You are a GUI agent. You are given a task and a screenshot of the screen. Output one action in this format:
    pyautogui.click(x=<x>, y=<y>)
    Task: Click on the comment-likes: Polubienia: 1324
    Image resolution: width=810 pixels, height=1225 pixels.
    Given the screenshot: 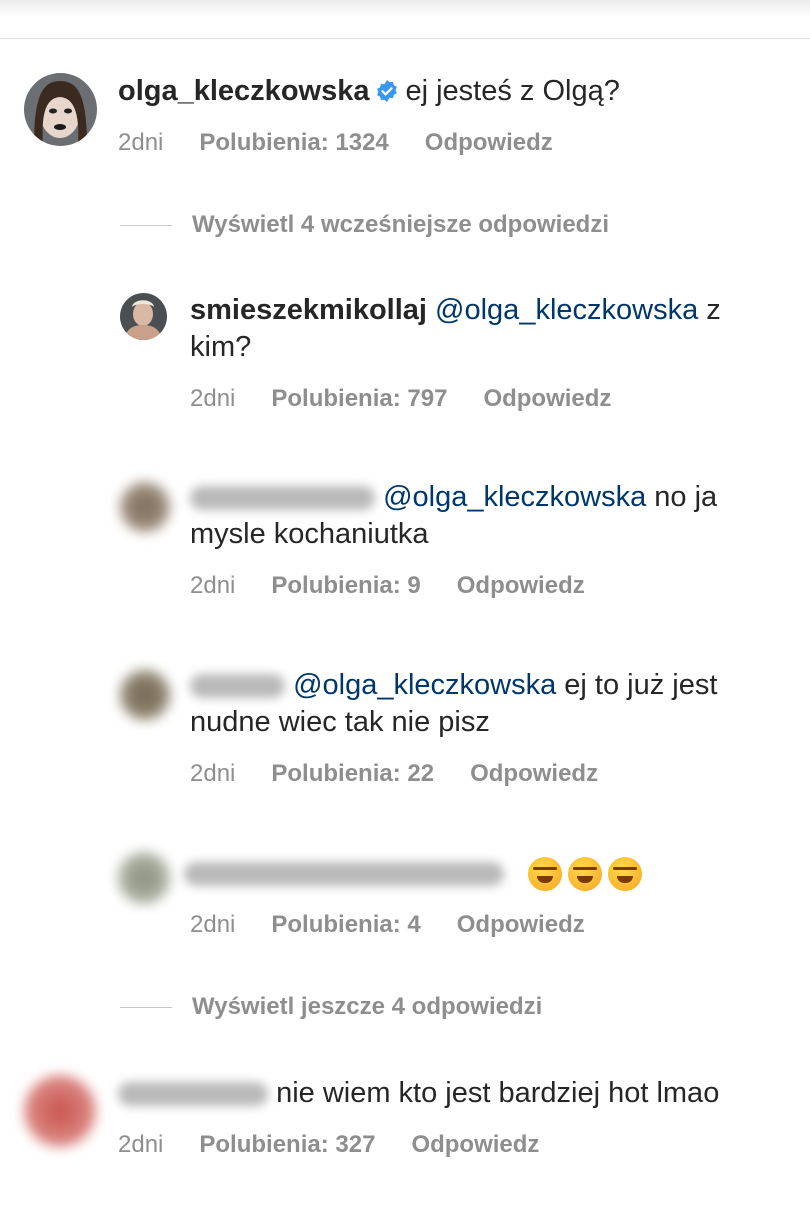 What is the action you would take?
    pyautogui.click(x=293, y=142)
    